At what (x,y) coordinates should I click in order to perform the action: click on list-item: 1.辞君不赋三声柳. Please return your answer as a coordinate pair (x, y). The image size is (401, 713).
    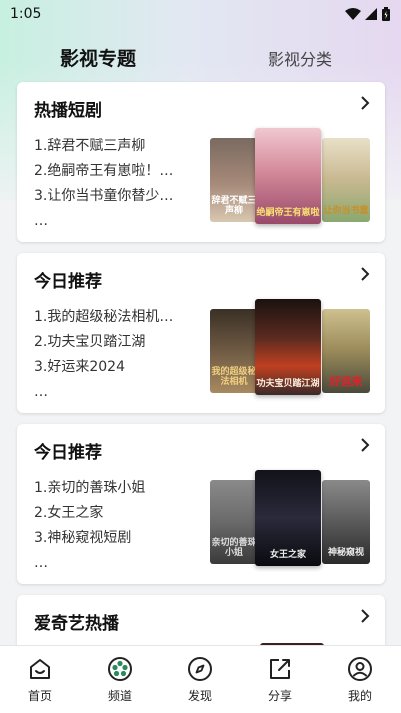
    Looking at the image, I should click on (119, 146).